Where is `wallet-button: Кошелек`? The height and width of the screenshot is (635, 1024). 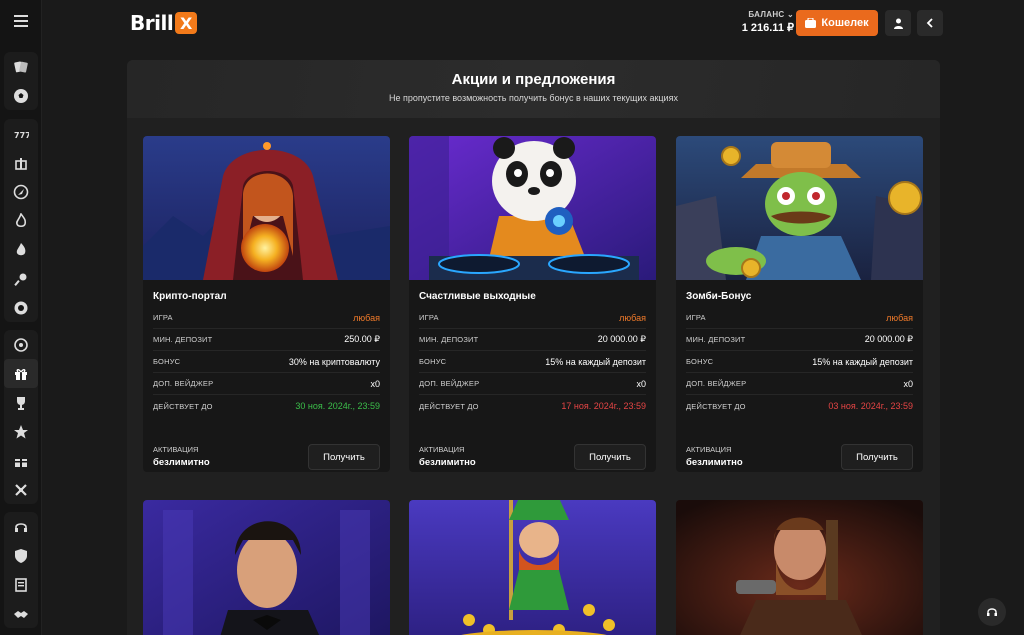 wallet-button: Кошелек is located at coordinates (837, 23).